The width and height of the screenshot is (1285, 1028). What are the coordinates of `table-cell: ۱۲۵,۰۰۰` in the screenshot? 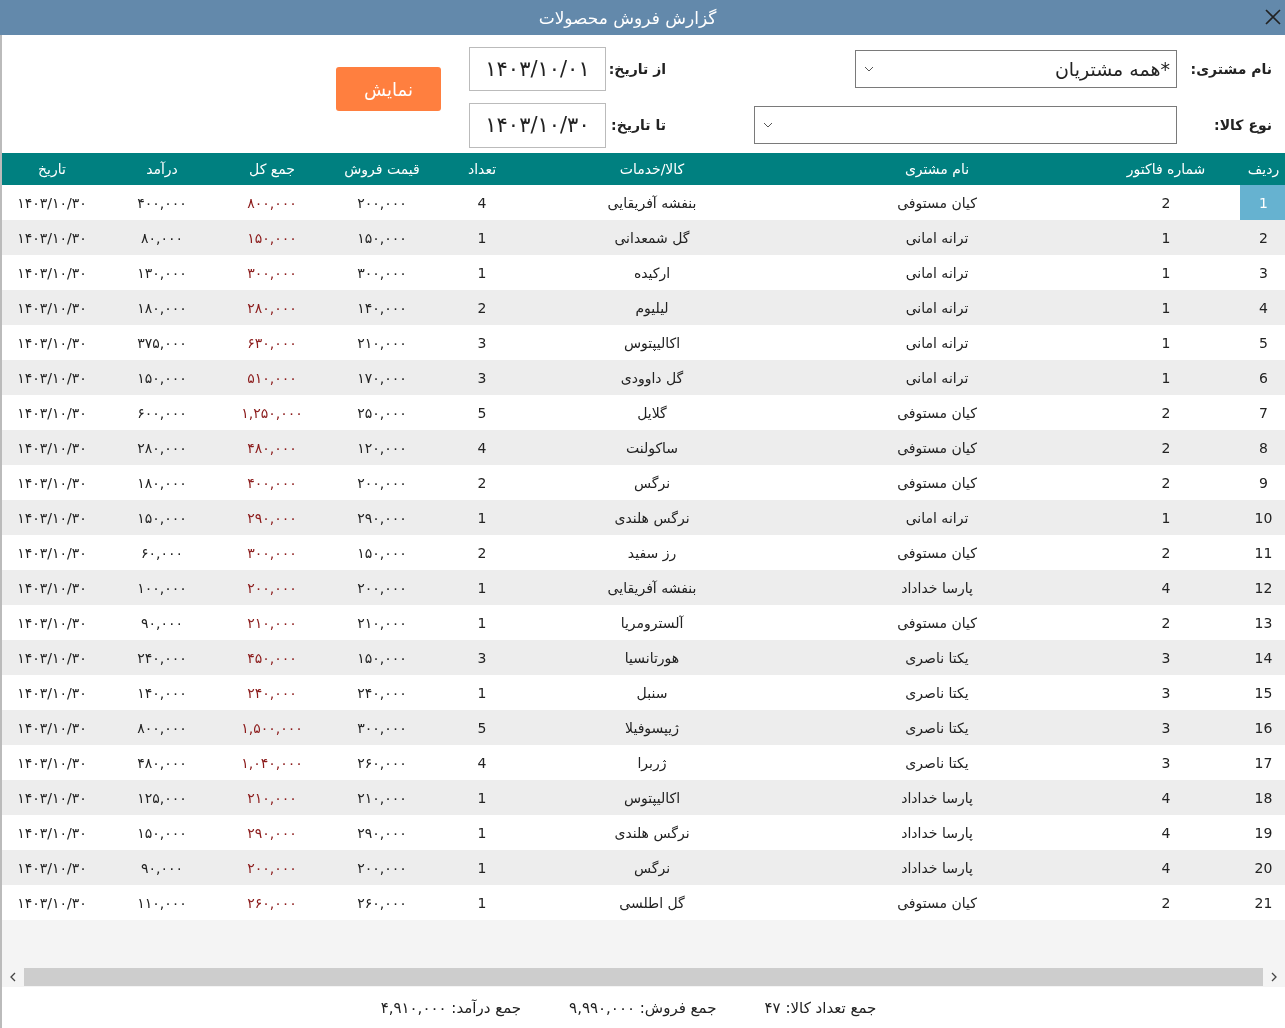 It's located at (162, 797).